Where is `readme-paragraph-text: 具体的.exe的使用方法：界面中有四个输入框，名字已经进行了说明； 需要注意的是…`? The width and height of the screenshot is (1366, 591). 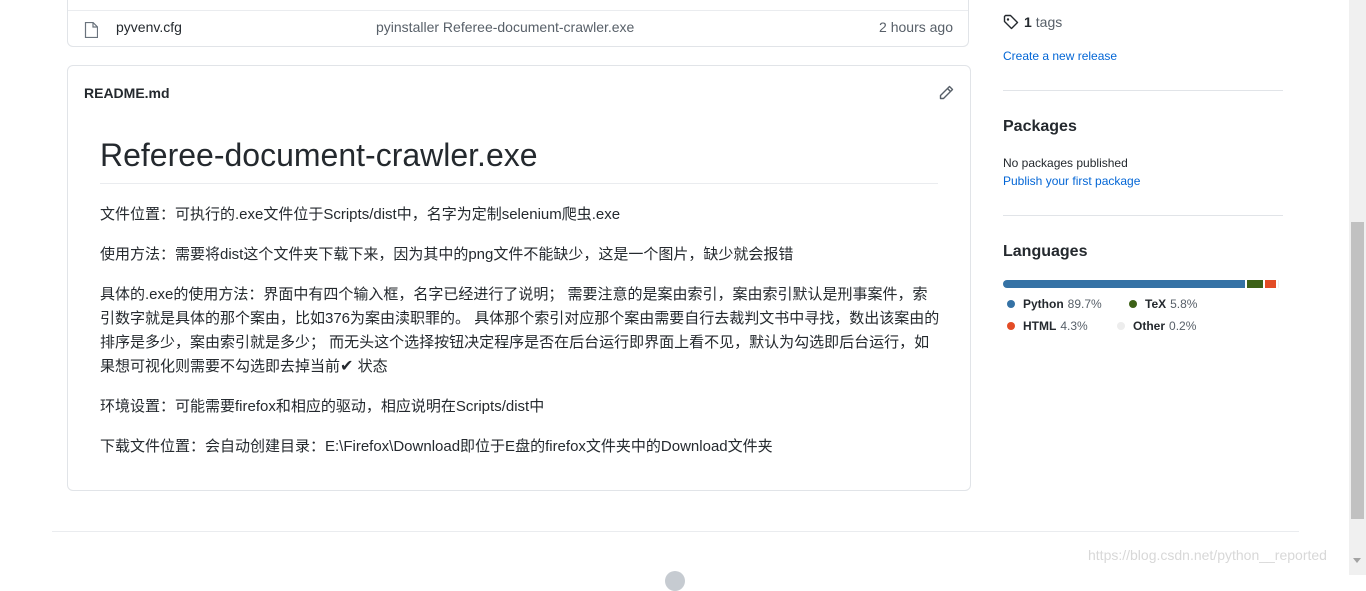
readme-paragraph-text: 具体的.exe的使用方法：界面中有四个输入框，名字已经进行了说明； 需要注意的是… is located at coordinates (520, 330).